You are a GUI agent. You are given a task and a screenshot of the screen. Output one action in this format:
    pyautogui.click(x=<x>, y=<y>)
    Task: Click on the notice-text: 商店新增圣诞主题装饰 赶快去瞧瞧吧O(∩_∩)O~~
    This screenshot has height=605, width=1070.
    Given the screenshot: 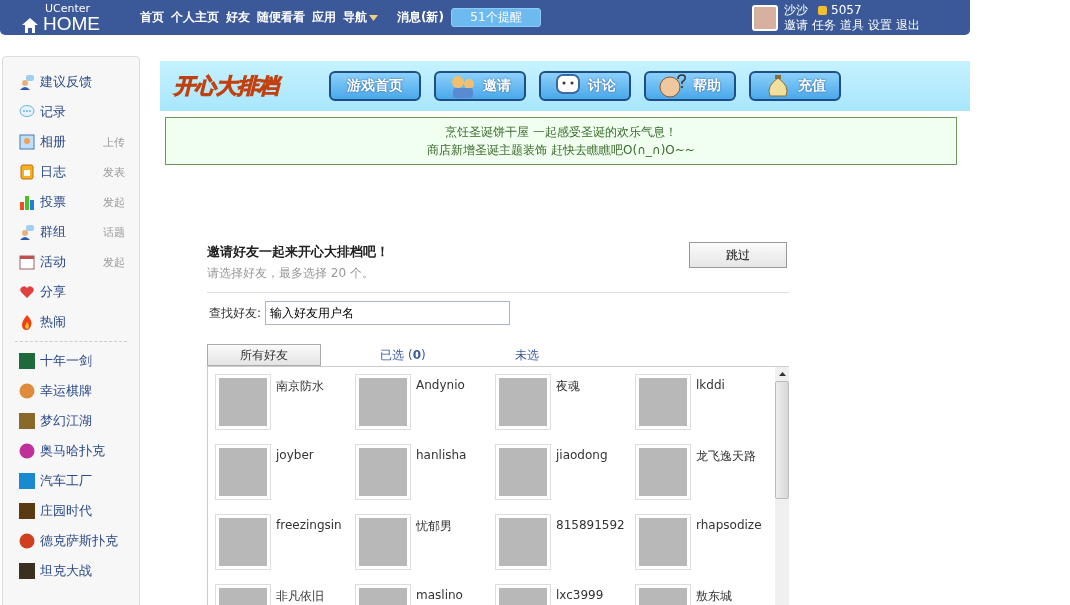 What is the action you would take?
    pyautogui.click(x=561, y=150)
    